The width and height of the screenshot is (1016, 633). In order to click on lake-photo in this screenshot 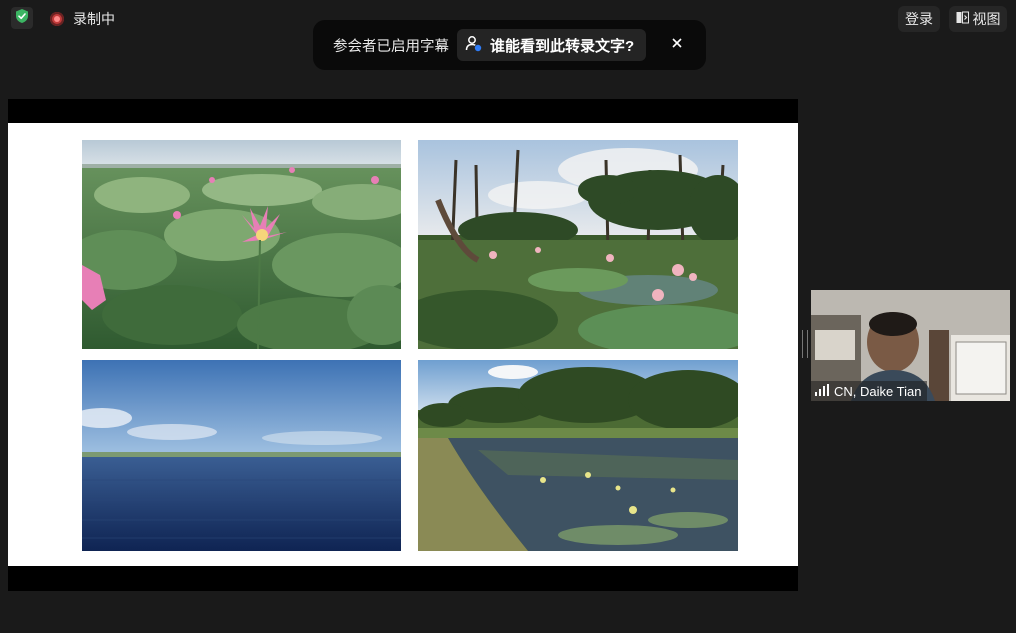, I will do `click(241, 455)`.